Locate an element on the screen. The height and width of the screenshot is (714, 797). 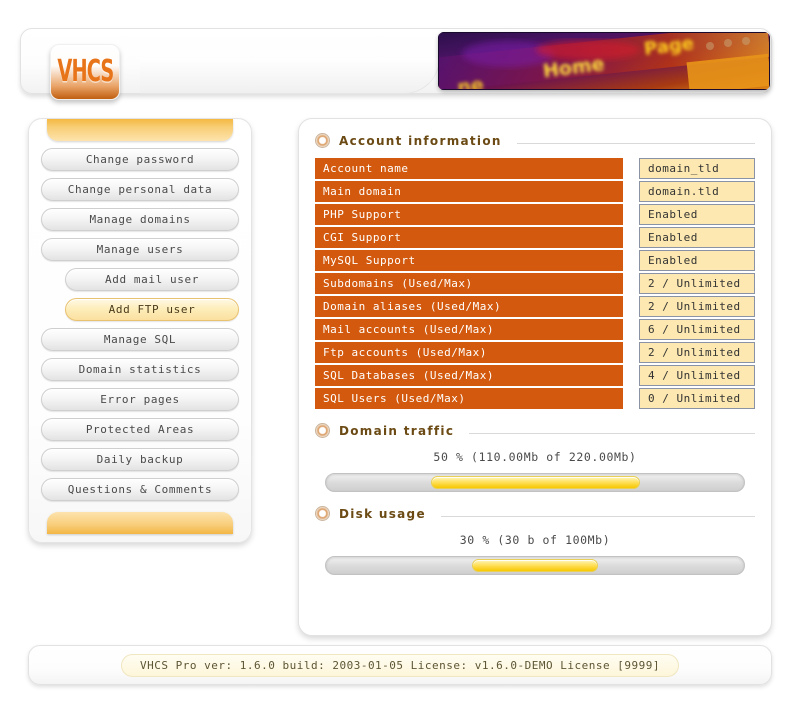
table-row: Subdomains (Used/Max) 2 / Unlimited is located at coordinates (535, 283).